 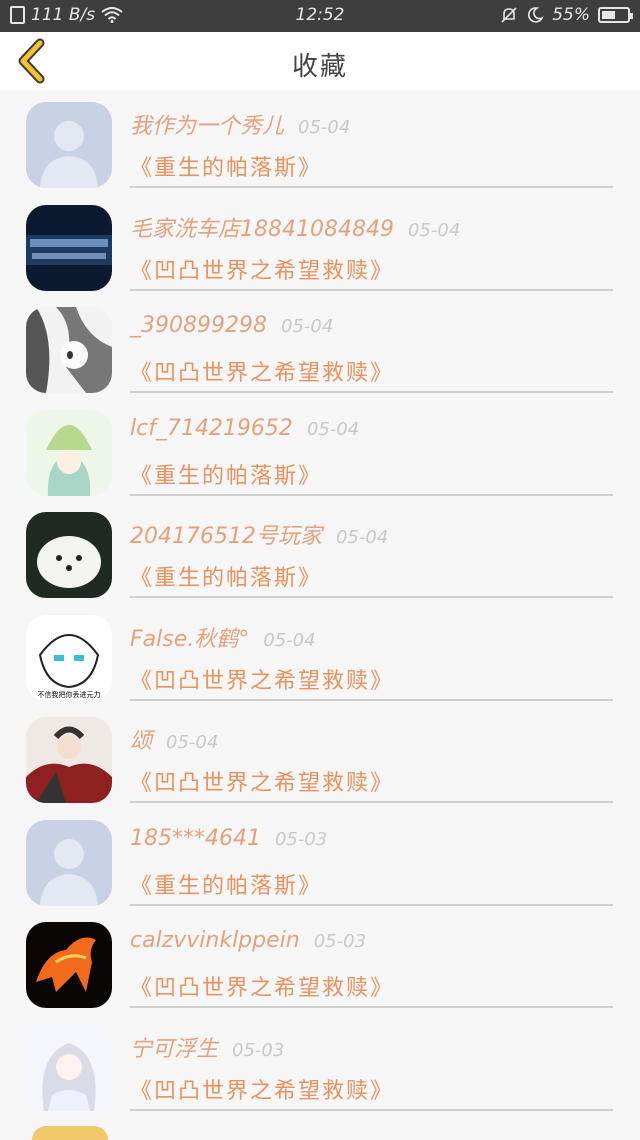 I want to click on leaf-girl-image, so click(x=69, y=452).